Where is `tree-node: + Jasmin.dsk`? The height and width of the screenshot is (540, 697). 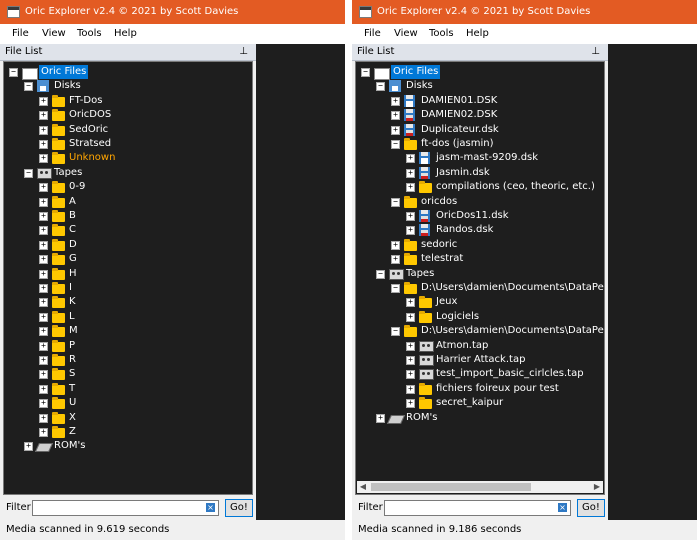
tree-node: + Jasmin.dsk is located at coordinates (480, 173).